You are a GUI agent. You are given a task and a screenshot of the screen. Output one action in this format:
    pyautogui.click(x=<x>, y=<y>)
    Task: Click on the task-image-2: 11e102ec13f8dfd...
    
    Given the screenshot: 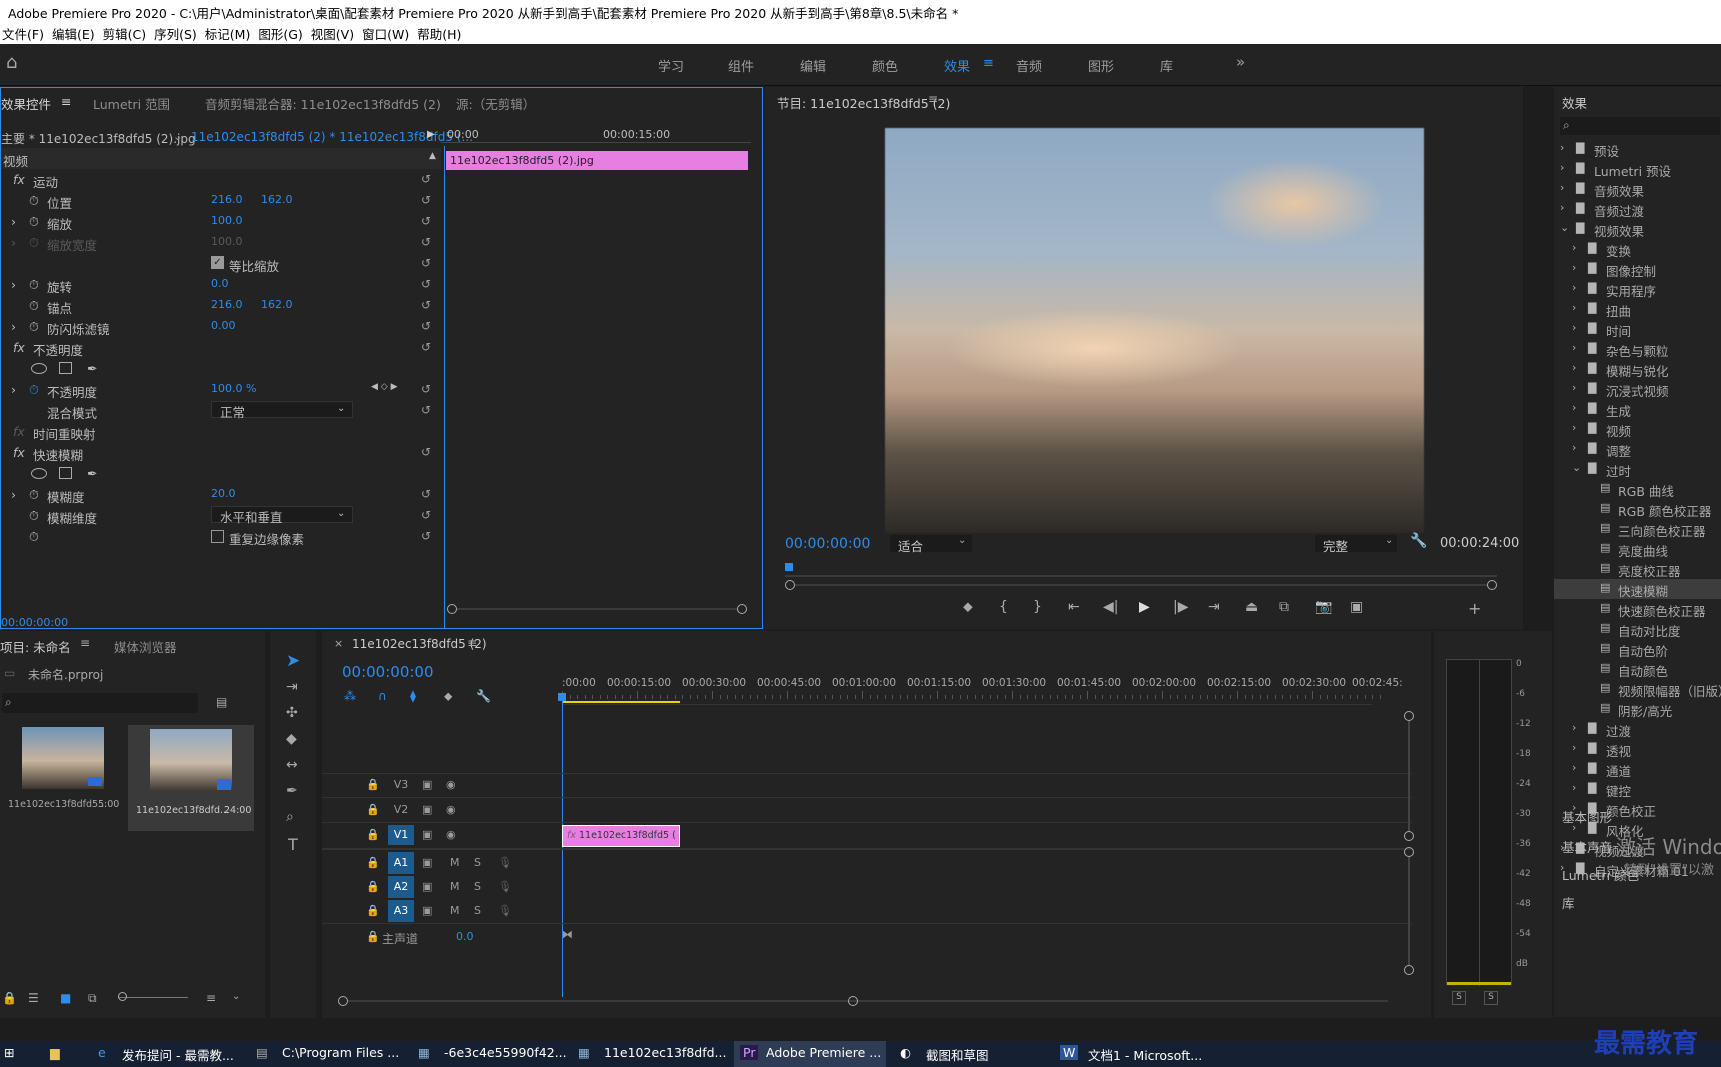 What is the action you would take?
    pyautogui.click(x=665, y=1052)
    